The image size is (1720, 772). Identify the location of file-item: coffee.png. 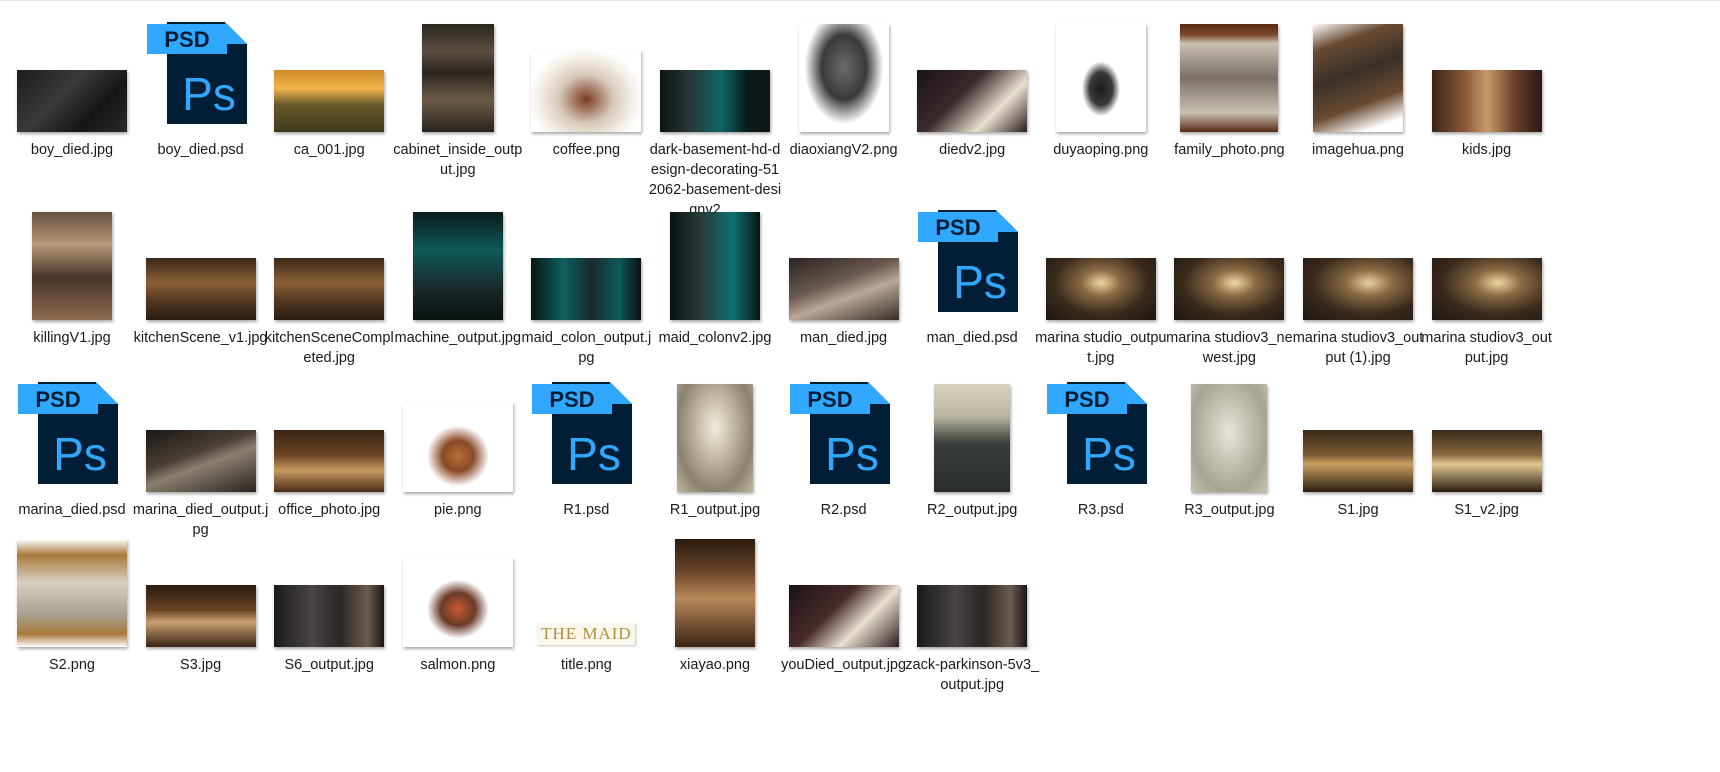
(586, 115).